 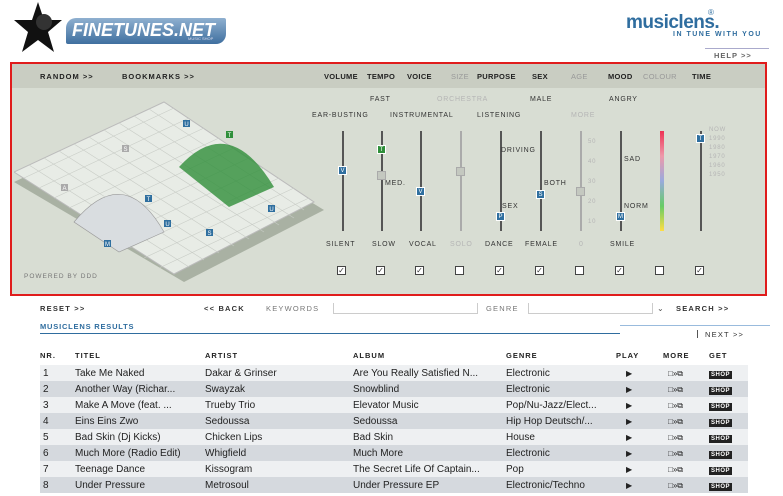 I want to click on column-header: NR., so click(x=57, y=355).